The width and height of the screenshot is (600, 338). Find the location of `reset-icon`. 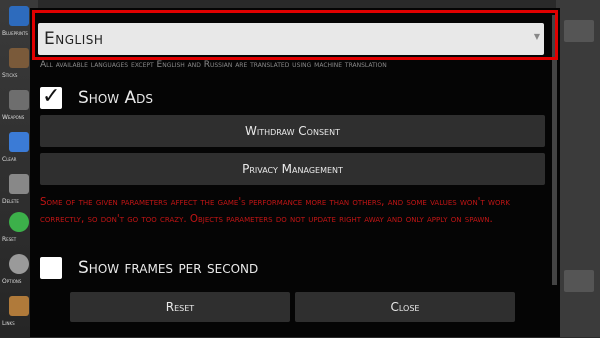

reset-icon is located at coordinates (19, 222).